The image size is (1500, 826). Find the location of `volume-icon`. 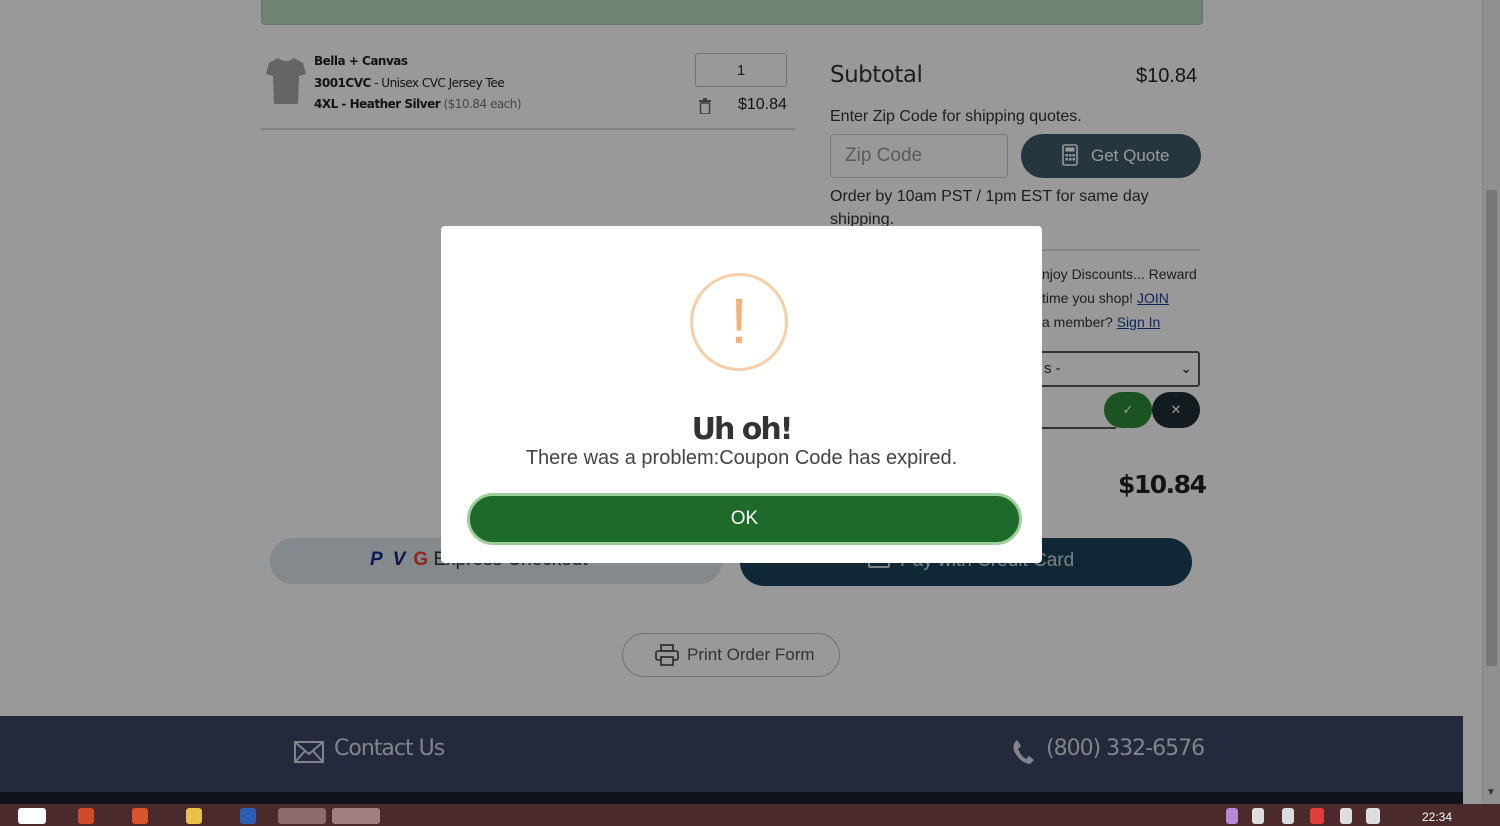

volume-icon is located at coordinates (1288, 816).